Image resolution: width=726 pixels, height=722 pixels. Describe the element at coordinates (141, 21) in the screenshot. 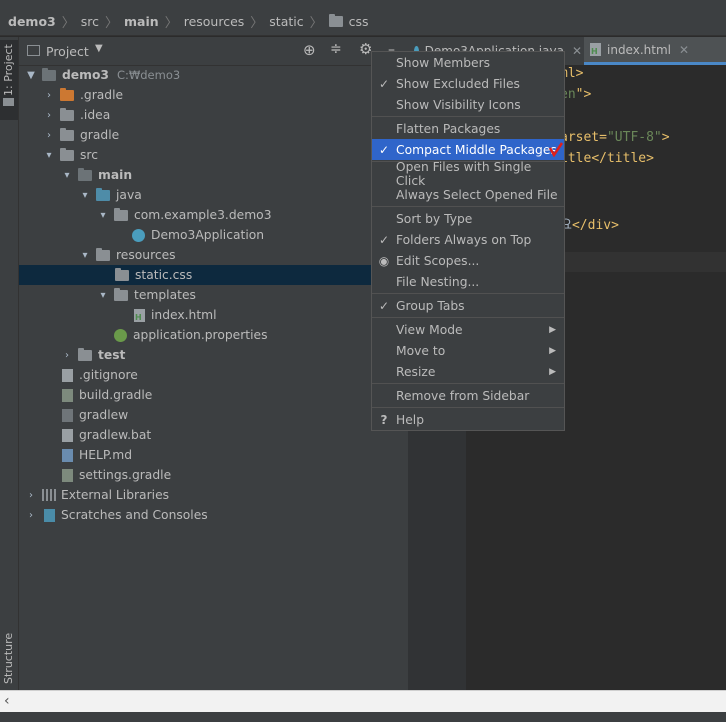

I see `breadcrumb-main: main` at that location.